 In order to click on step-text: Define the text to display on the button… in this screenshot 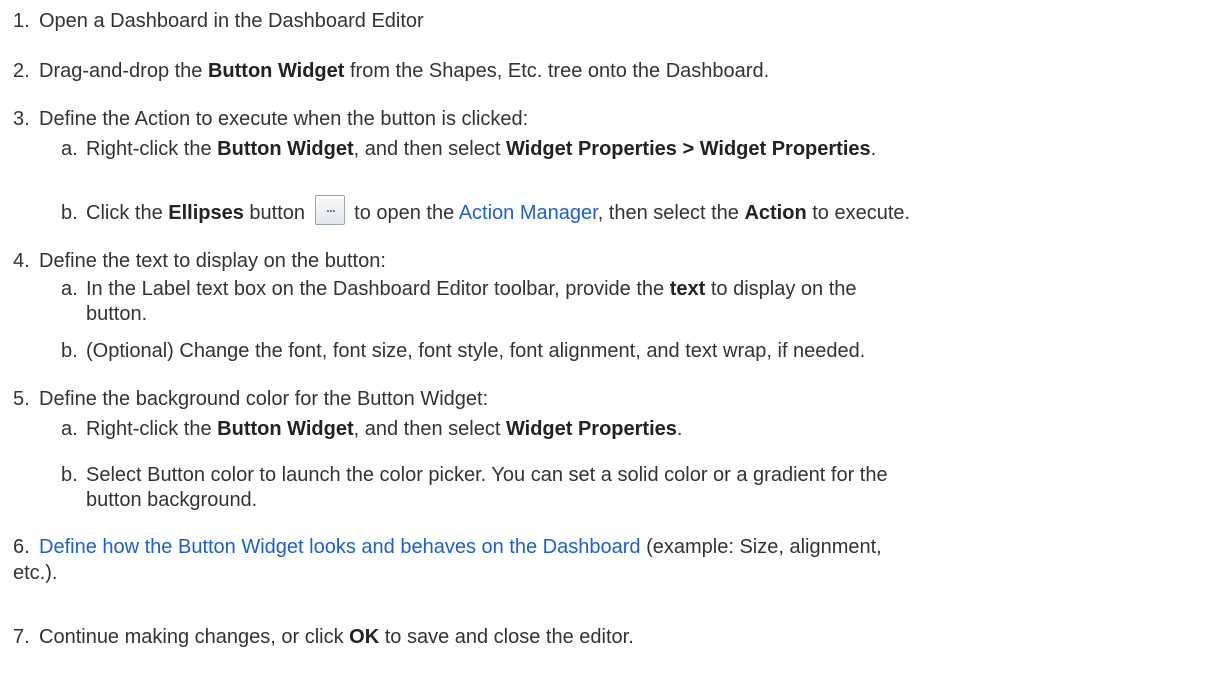, I will do `click(212, 261)`.